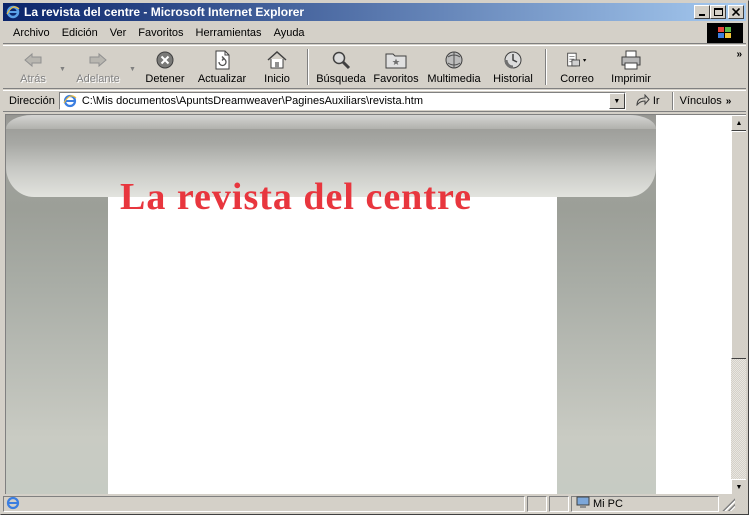  What do you see at coordinates (454, 79) in the screenshot?
I see `media-label: Multimedia` at bounding box center [454, 79].